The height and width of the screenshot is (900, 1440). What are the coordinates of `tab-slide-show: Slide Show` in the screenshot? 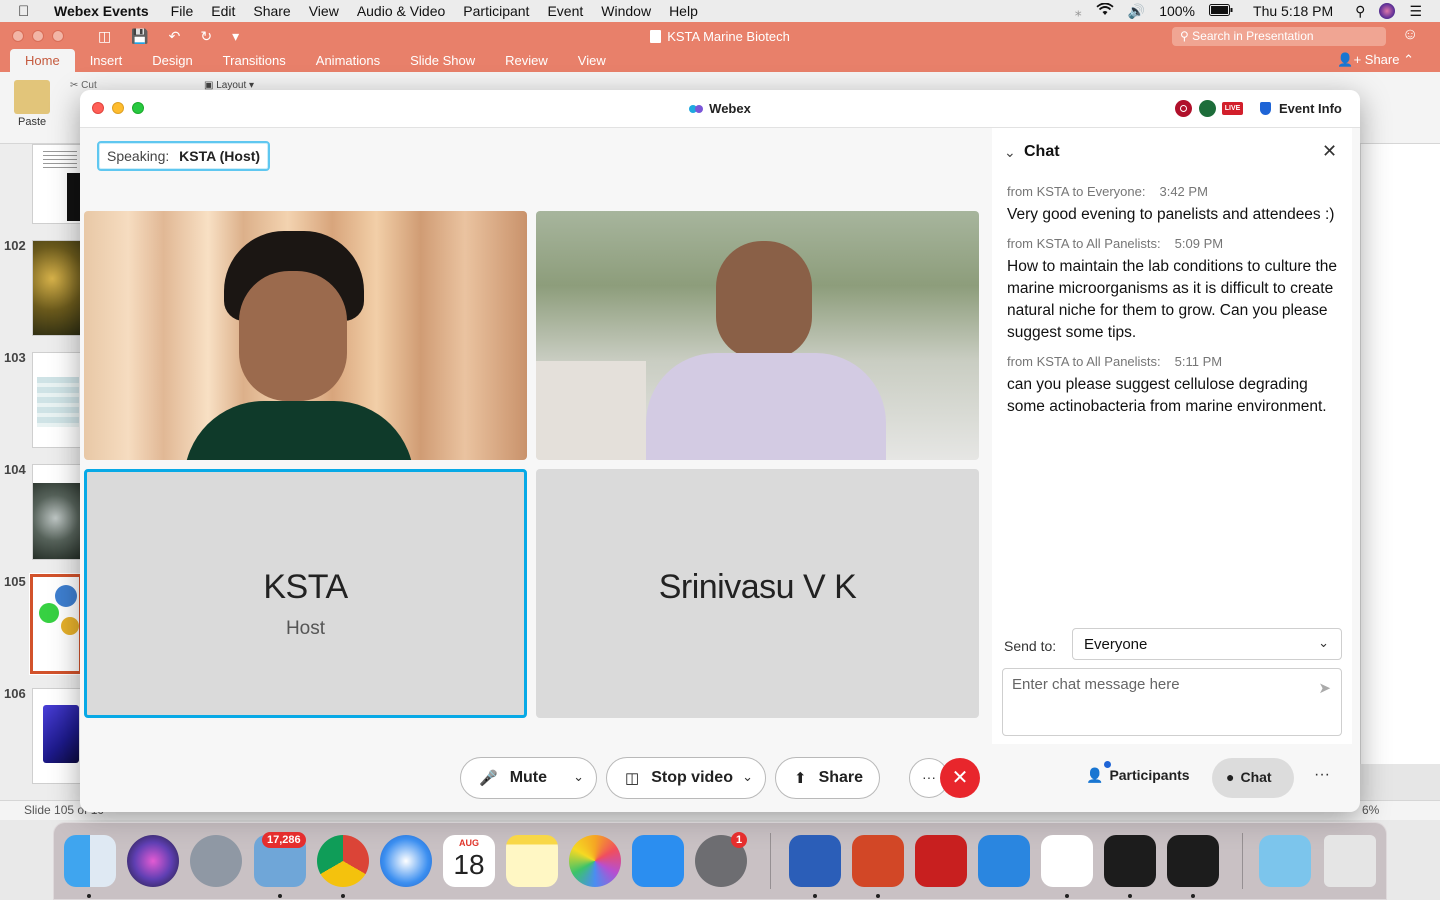 It's located at (442, 62).